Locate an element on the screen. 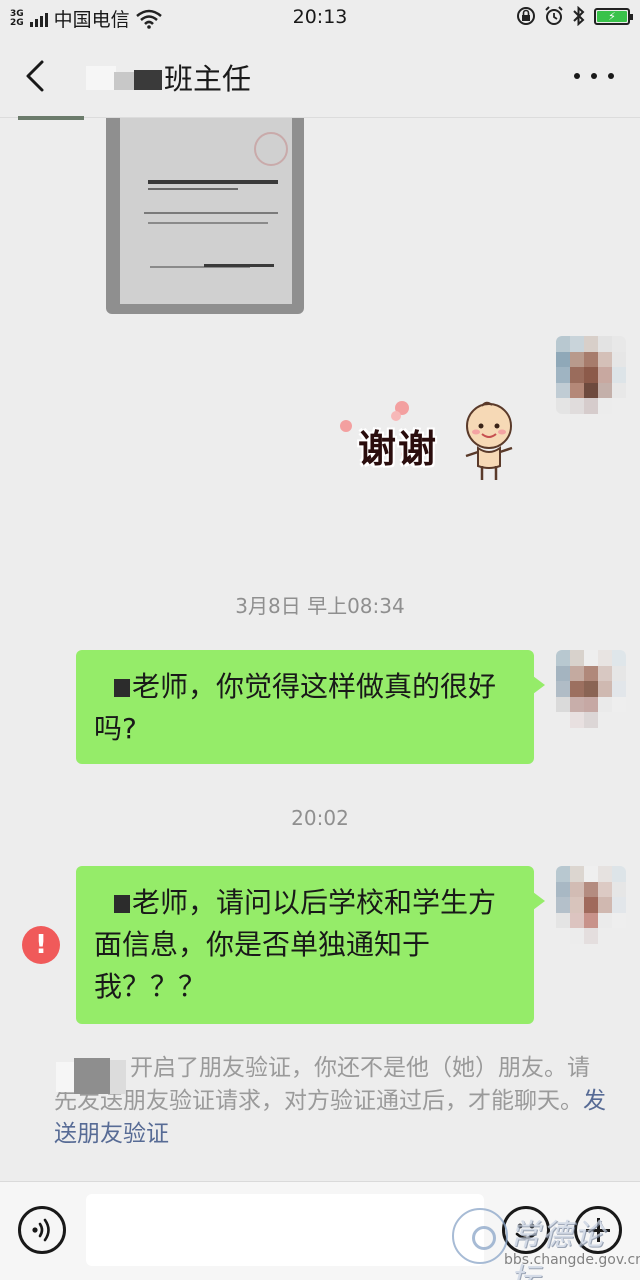  message-timestamp: 20:02 is located at coordinates (320, 818).